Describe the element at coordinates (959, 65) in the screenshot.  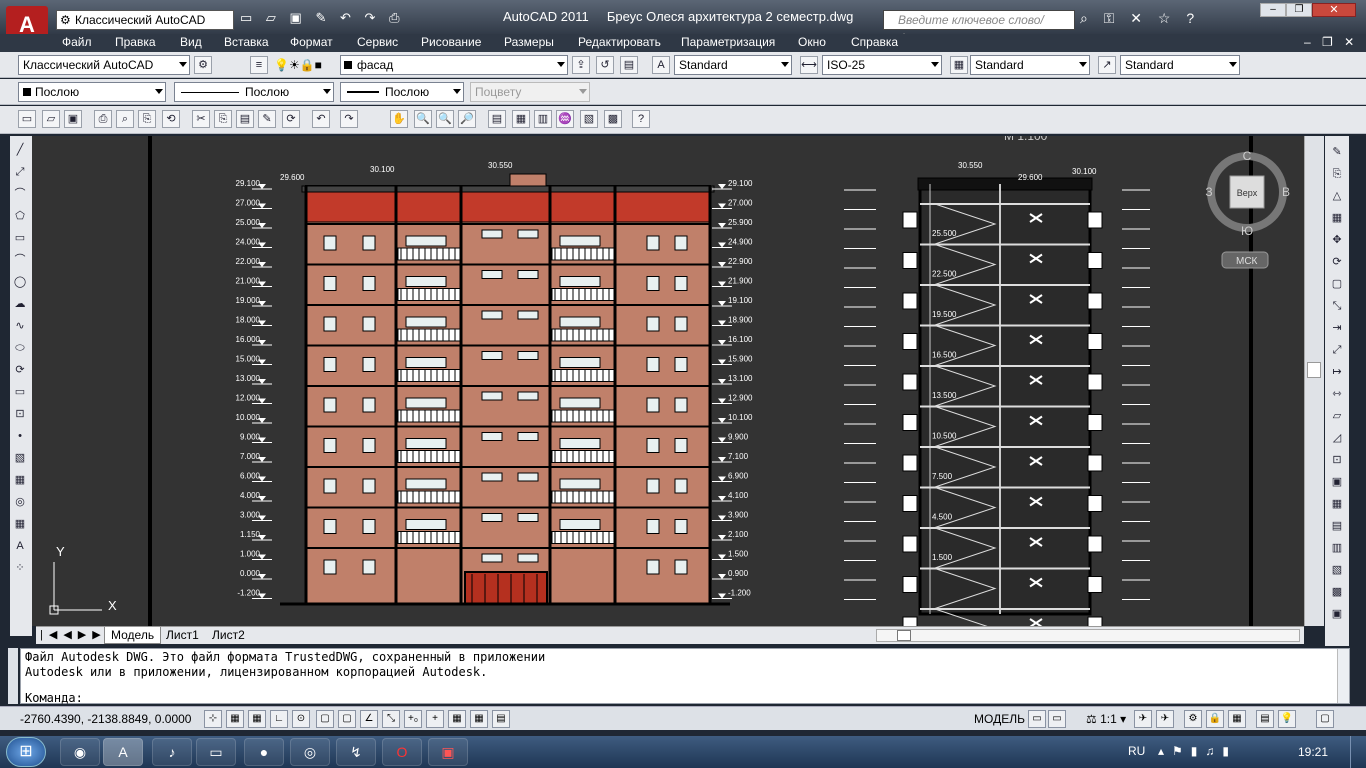
I see `table-style-icon: ▦` at that location.